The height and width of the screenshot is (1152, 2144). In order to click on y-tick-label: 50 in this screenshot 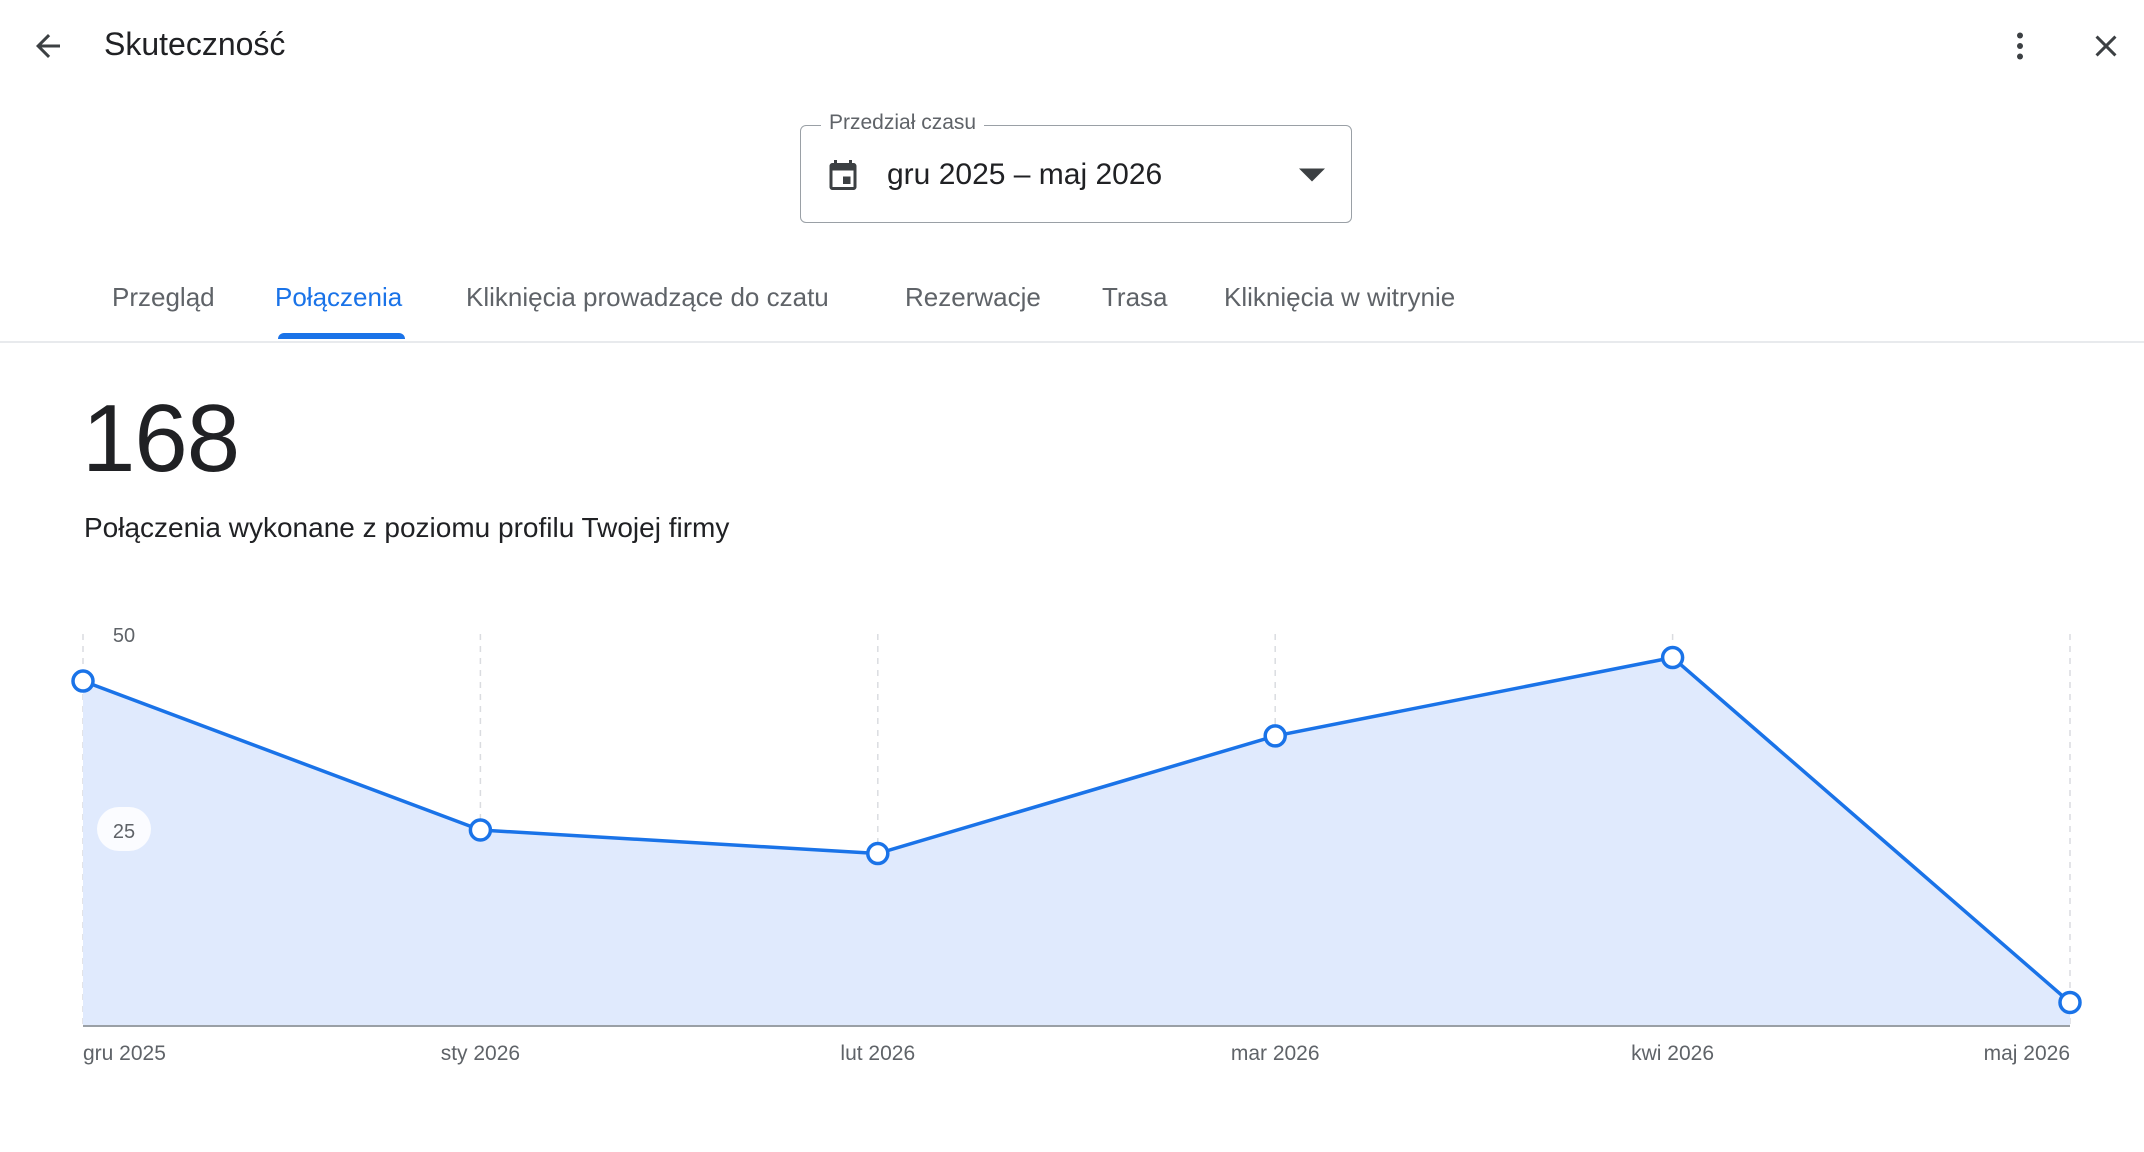, I will do `click(124, 636)`.